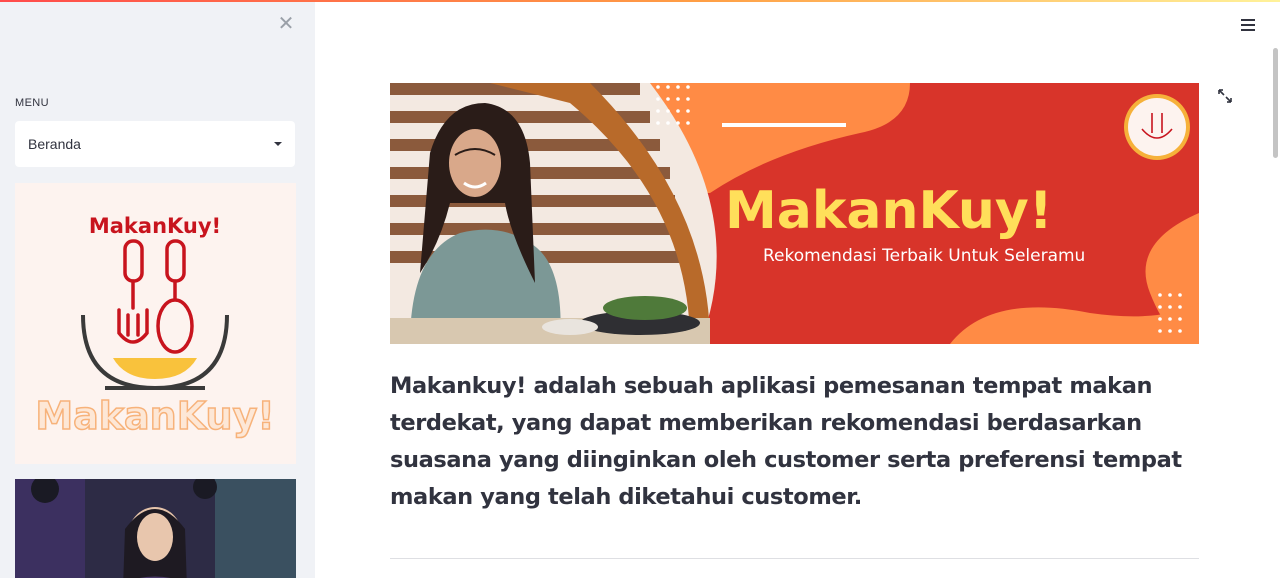 The width and height of the screenshot is (1280, 578). What do you see at coordinates (286, 23) in the screenshot?
I see `close-icon: ✕` at bounding box center [286, 23].